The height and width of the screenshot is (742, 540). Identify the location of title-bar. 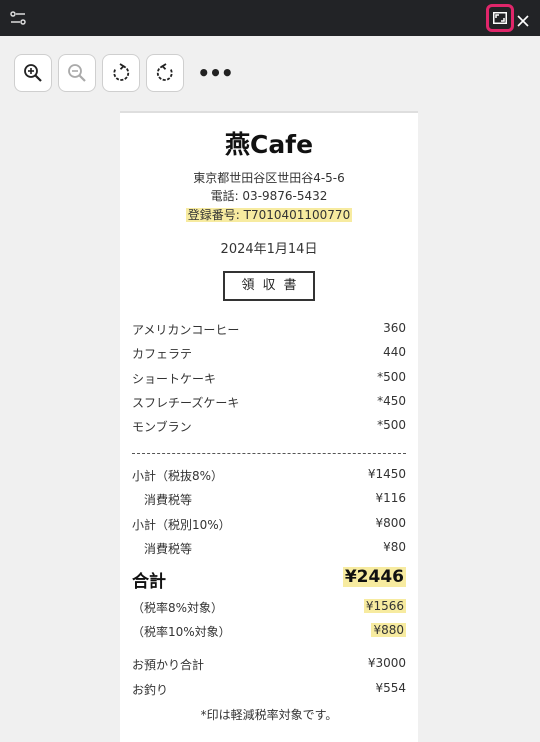
(270, 18).